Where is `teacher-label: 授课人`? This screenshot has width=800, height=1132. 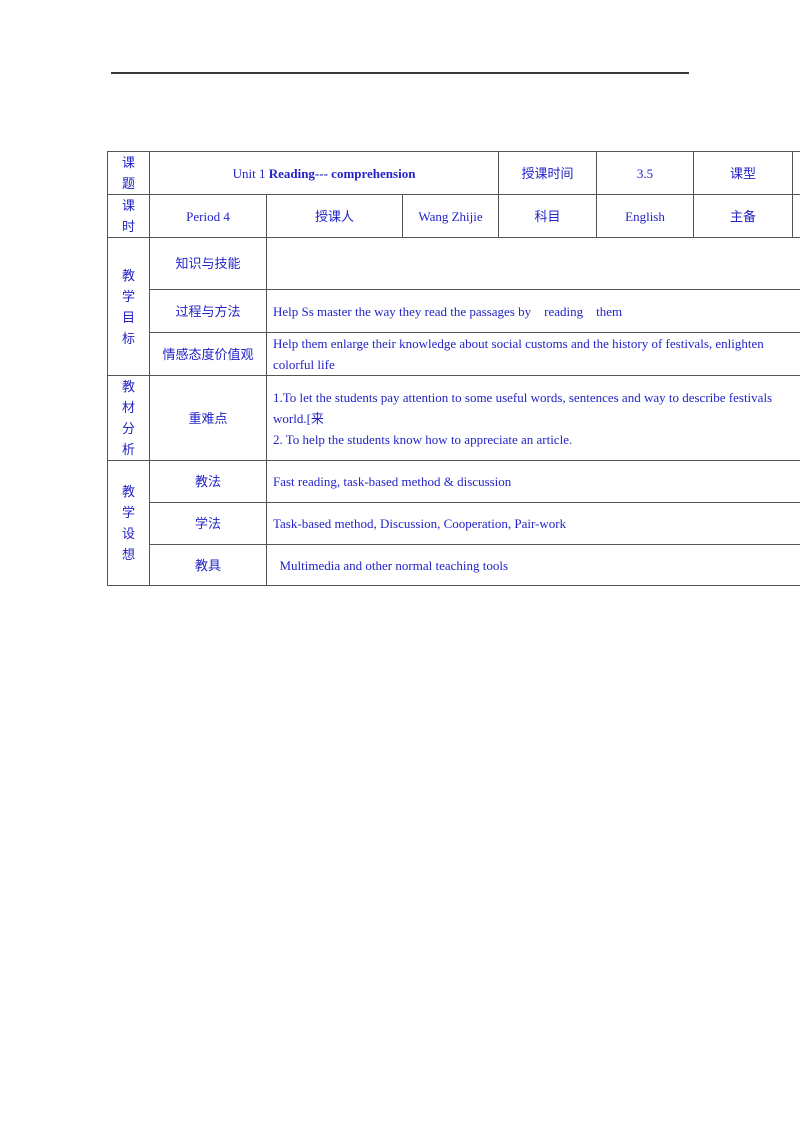
teacher-label: 授课人 is located at coordinates (334, 216).